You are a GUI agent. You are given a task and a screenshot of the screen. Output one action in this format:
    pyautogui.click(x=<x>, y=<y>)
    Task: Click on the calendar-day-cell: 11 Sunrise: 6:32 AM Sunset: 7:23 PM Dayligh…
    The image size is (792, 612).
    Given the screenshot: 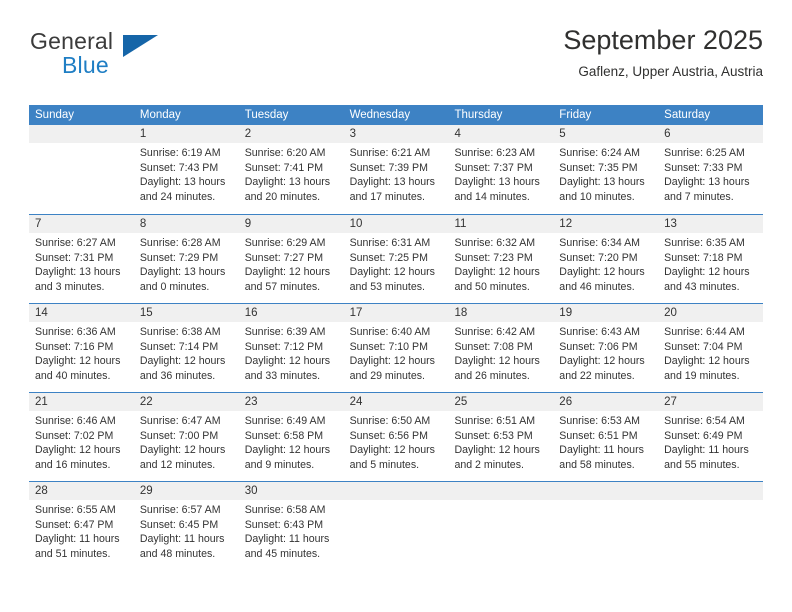 What is the action you would take?
    pyautogui.click(x=501, y=259)
    